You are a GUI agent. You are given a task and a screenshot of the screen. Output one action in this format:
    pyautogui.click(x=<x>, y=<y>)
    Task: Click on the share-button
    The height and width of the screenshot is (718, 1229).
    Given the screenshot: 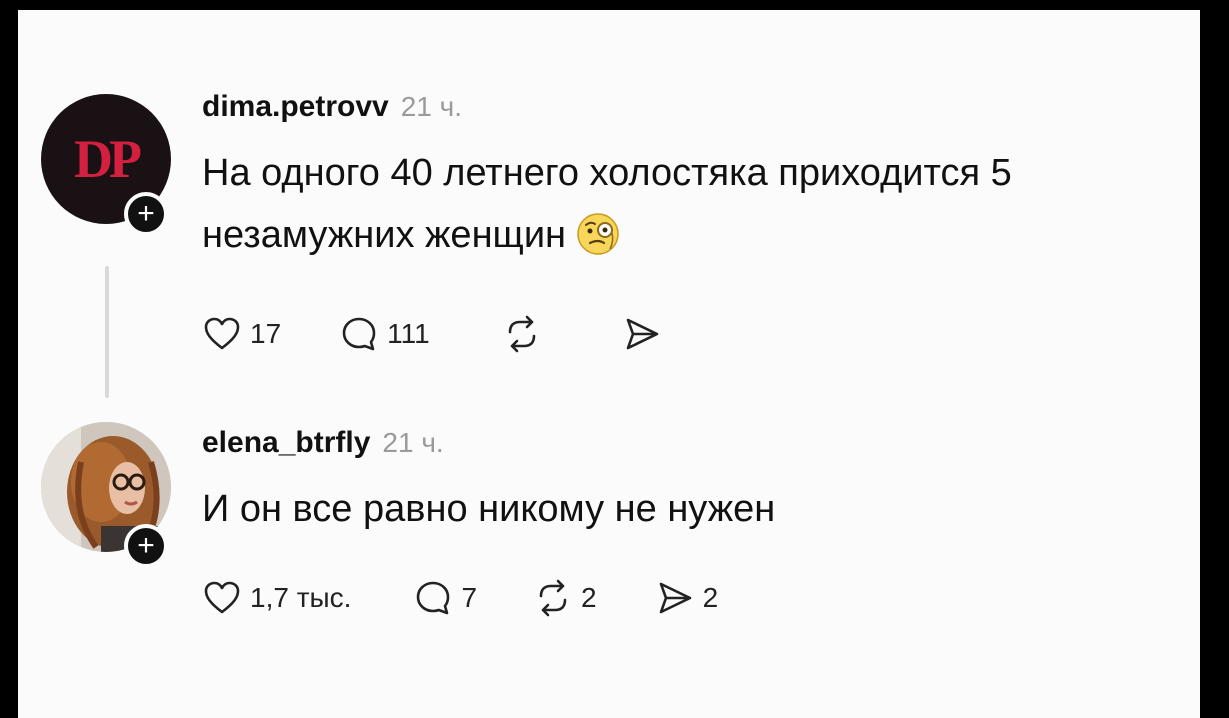 What is the action you would take?
    pyautogui.click(x=646, y=334)
    